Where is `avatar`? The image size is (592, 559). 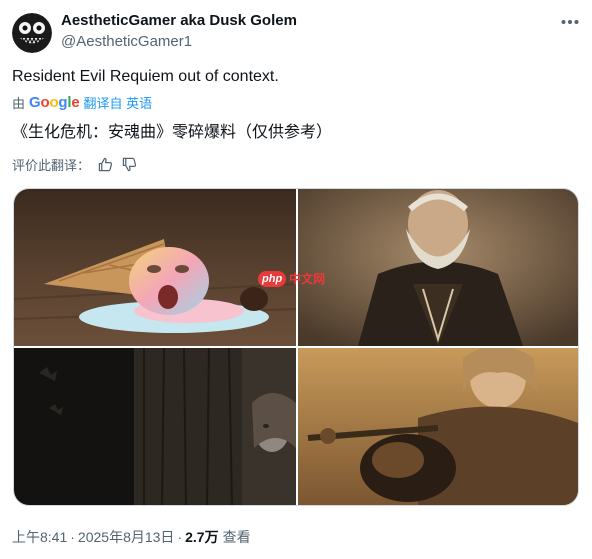 avatar is located at coordinates (32, 33).